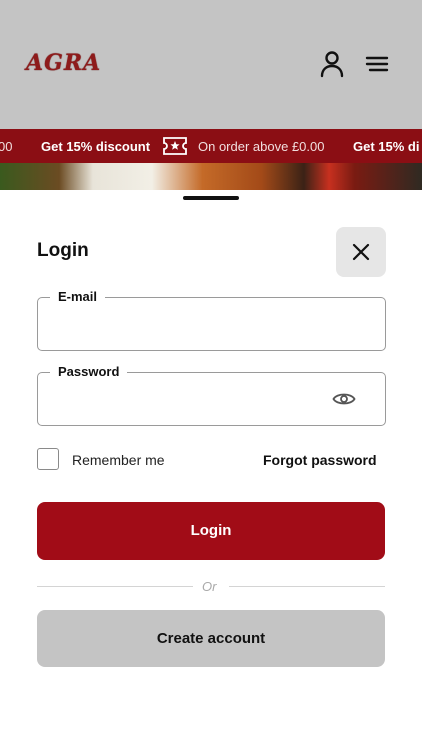  Describe the element at coordinates (6, 146) in the screenshot. I see `ticker-item: 00` at that location.